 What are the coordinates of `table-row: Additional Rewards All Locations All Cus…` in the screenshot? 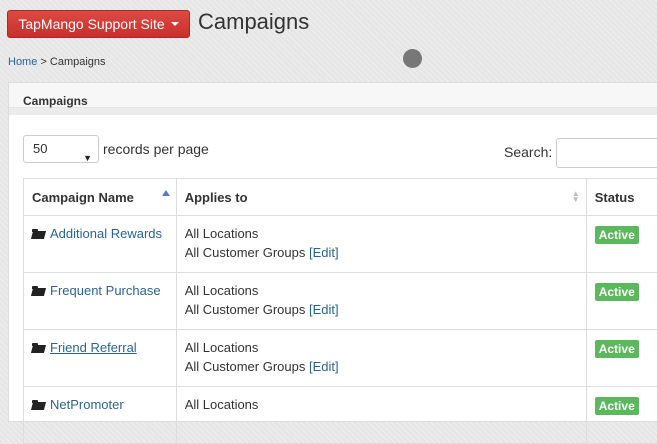 It's located at (340, 244).